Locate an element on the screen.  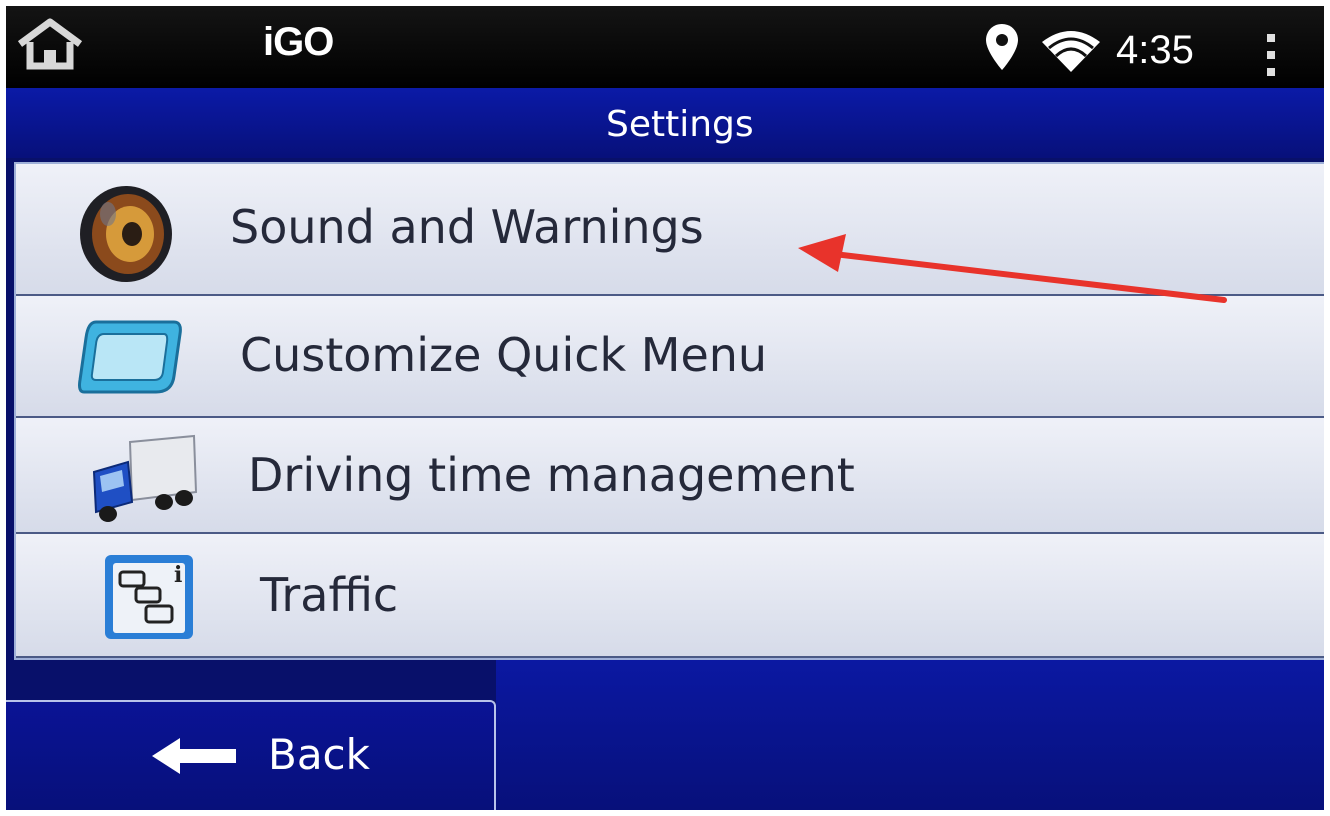
traffic-icon: i is located at coordinates (149, 597).